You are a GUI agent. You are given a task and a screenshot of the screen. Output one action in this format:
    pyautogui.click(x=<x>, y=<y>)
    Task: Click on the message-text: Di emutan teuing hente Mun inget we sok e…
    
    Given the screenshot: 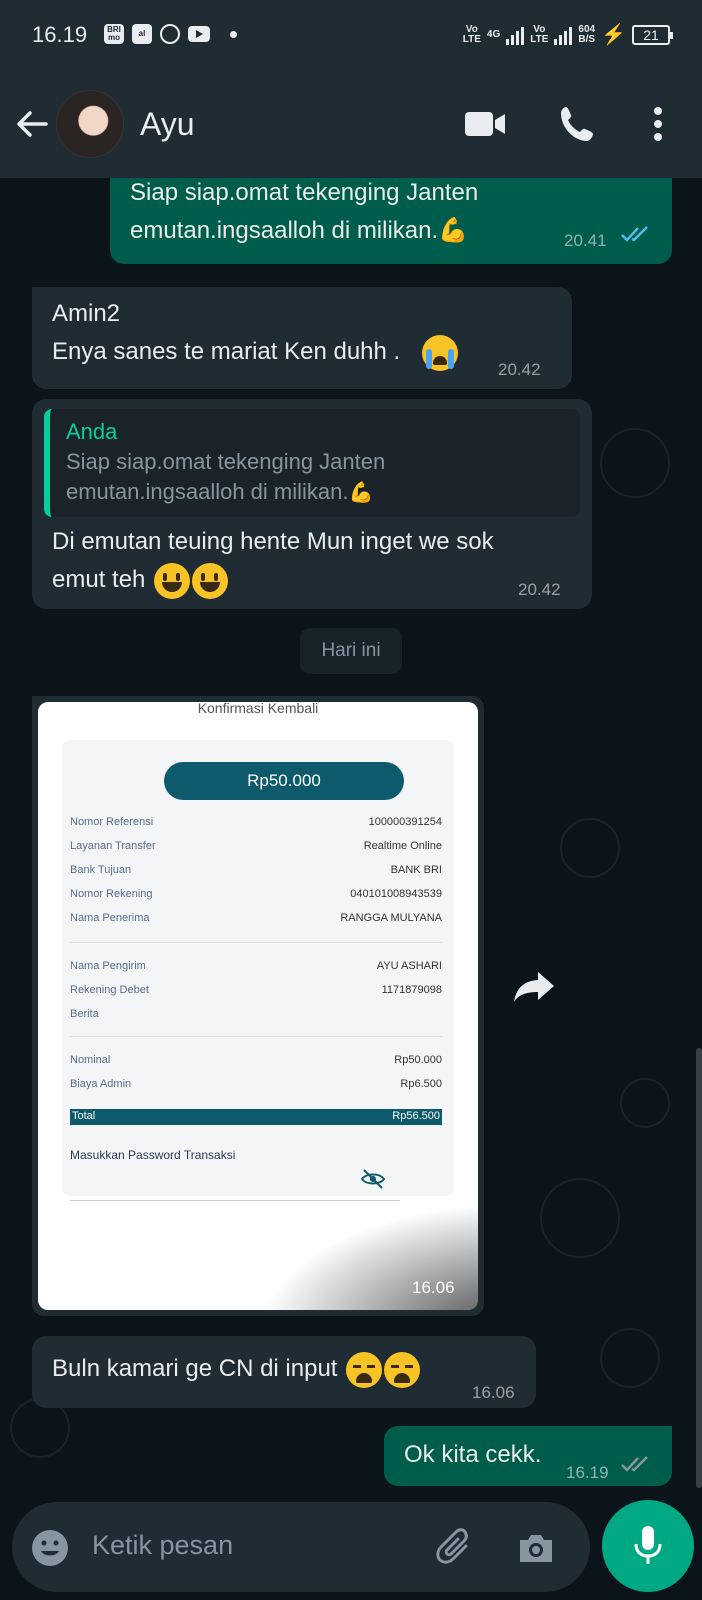 What is the action you would take?
    pyautogui.click(x=312, y=558)
    